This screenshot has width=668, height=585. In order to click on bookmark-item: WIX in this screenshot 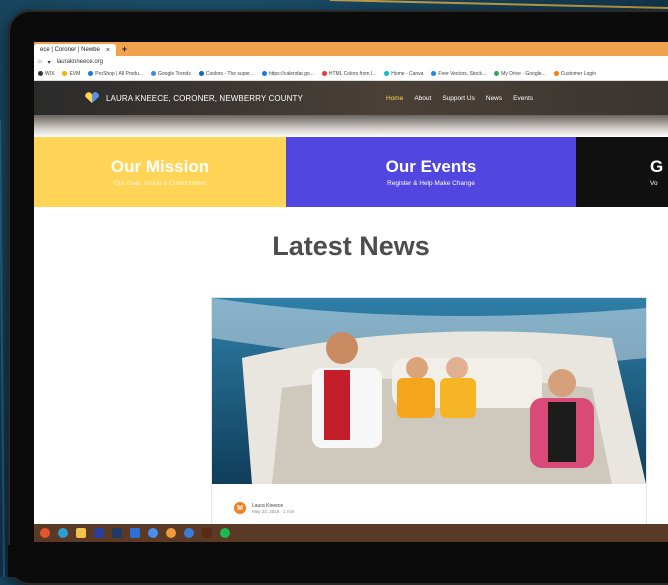, I will do `click(46, 74)`.